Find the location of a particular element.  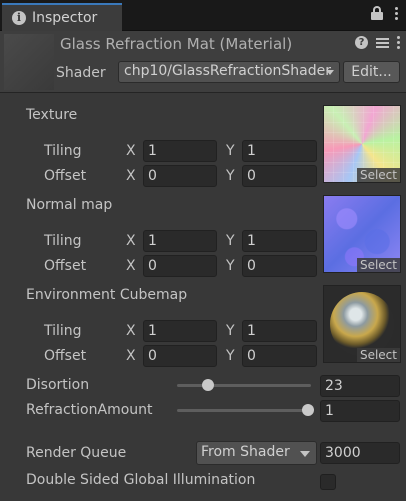

render-queue-value-field: 3000 is located at coordinates (360, 453).